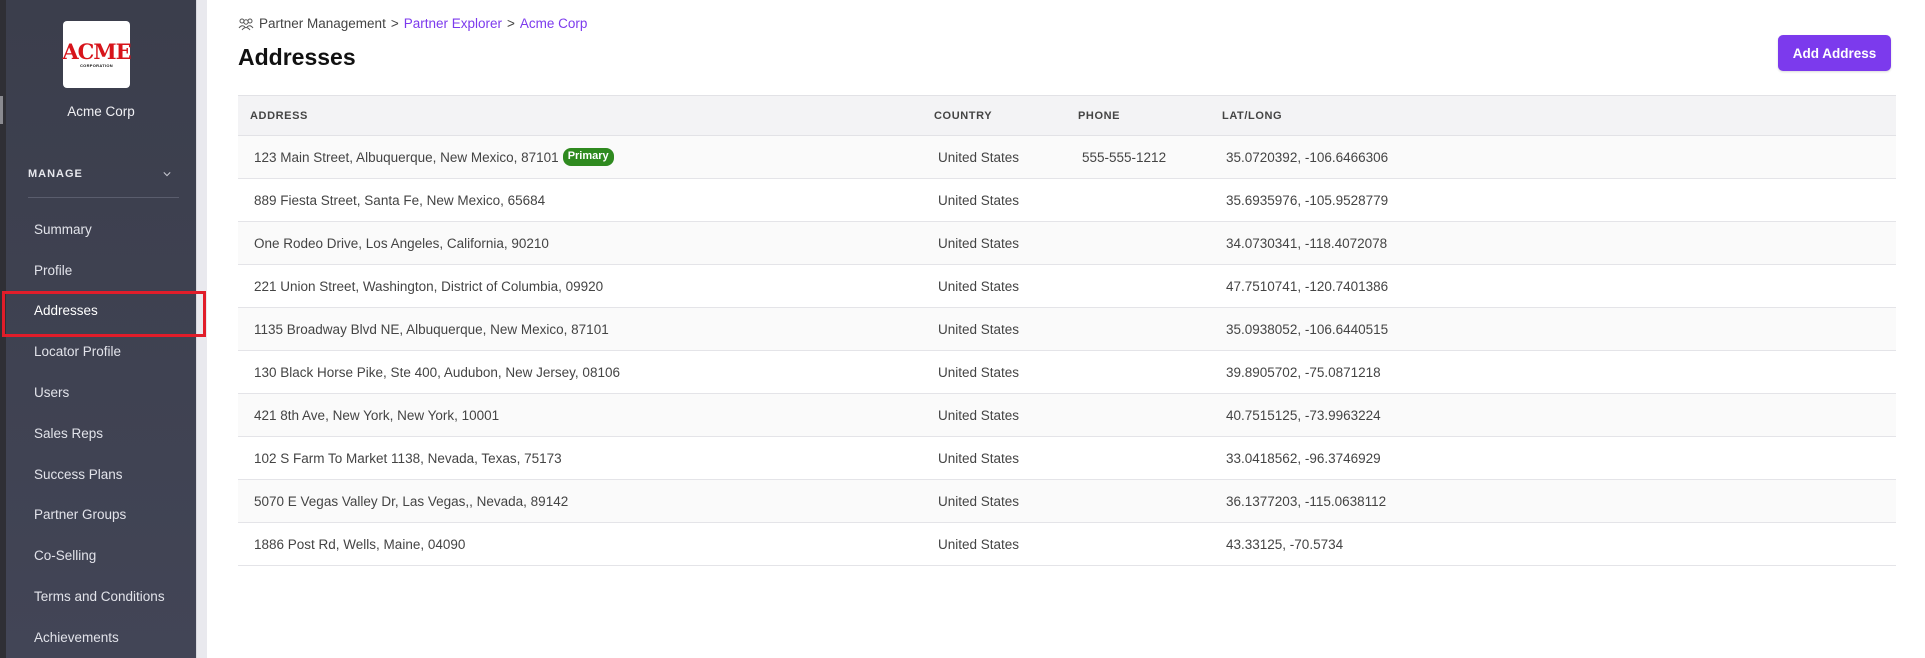  Describe the element at coordinates (1303, 415) in the screenshot. I see `cell-latlong: 40.7515125, -73.9963224` at that location.